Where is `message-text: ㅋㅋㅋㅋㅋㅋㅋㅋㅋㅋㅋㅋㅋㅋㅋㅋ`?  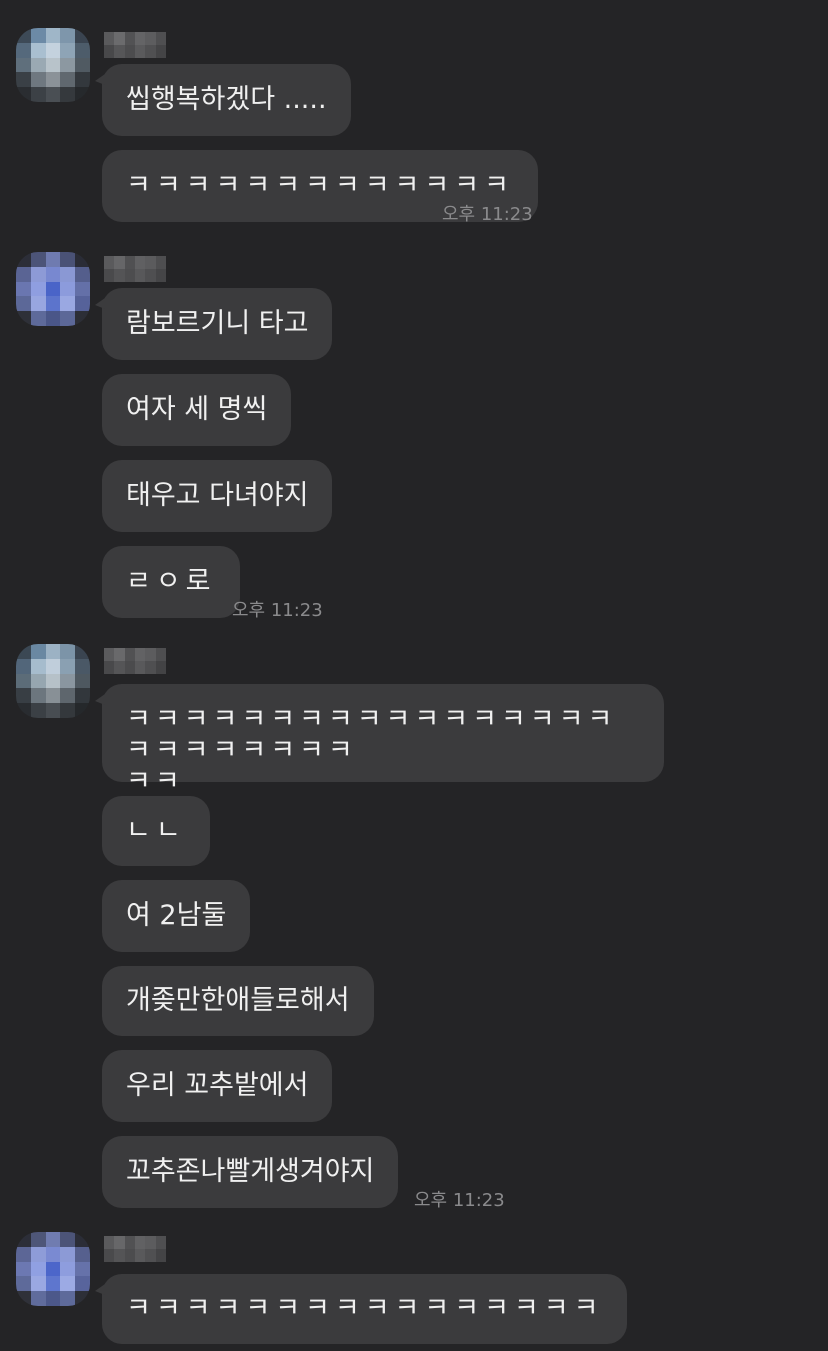 message-text: ㅋㅋㅋㅋㅋㅋㅋㅋㅋㅋㅋㅋㅋㅋㅋㅋ is located at coordinates (365, 1308).